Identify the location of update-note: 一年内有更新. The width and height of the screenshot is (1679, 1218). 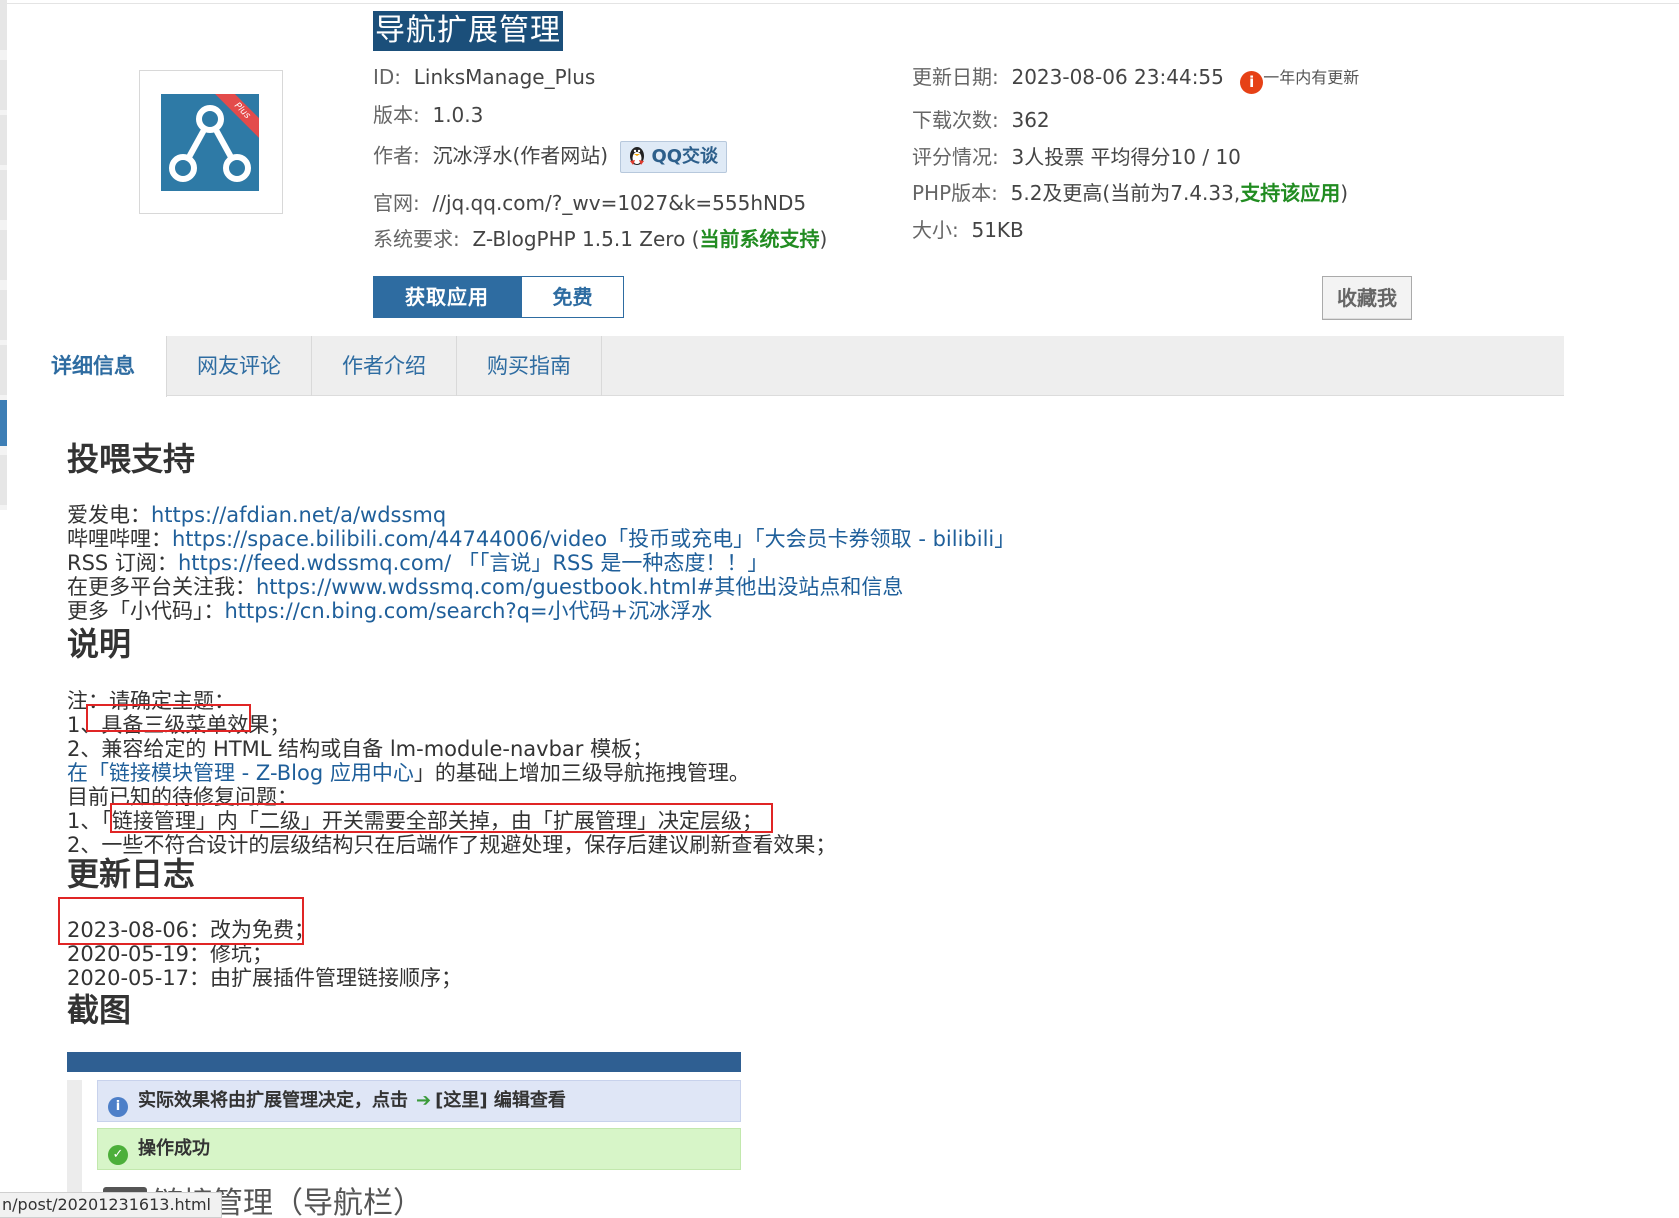
(1311, 77).